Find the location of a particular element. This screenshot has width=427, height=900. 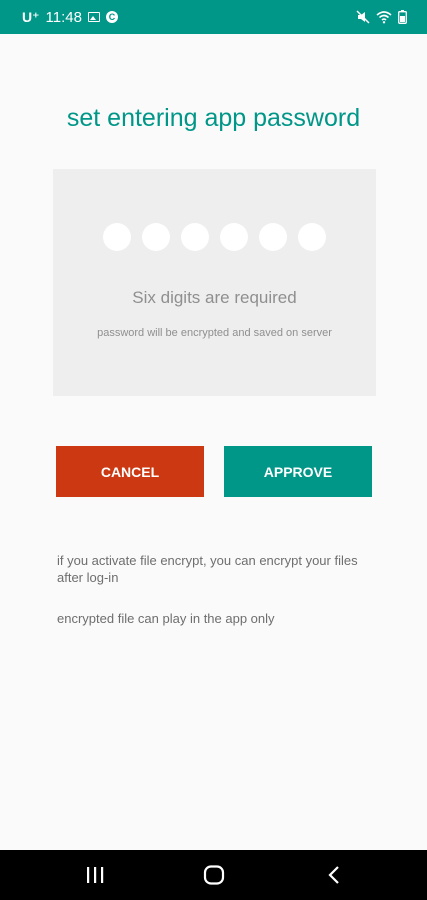

info-text-playback: encrypted file can play in the app only is located at coordinates (166, 618).